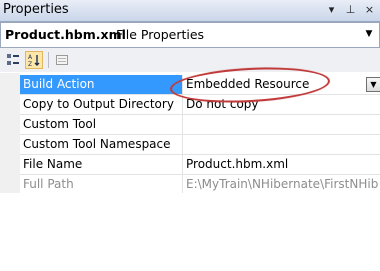 The height and width of the screenshot is (271, 380). I want to click on property-row-copy-to-output-directory: Copy to Output Directory Do not copy, so click(200, 105).